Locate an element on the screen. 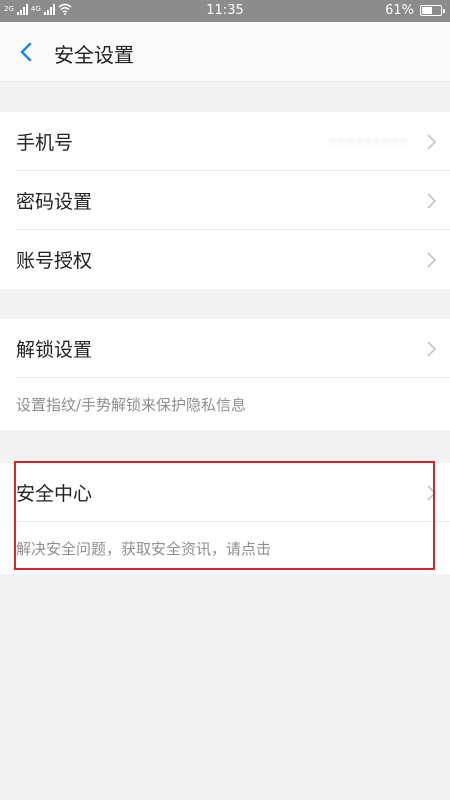 The width and height of the screenshot is (450, 800). security-center-row: 安全中心 is located at coordinates (225, 492).